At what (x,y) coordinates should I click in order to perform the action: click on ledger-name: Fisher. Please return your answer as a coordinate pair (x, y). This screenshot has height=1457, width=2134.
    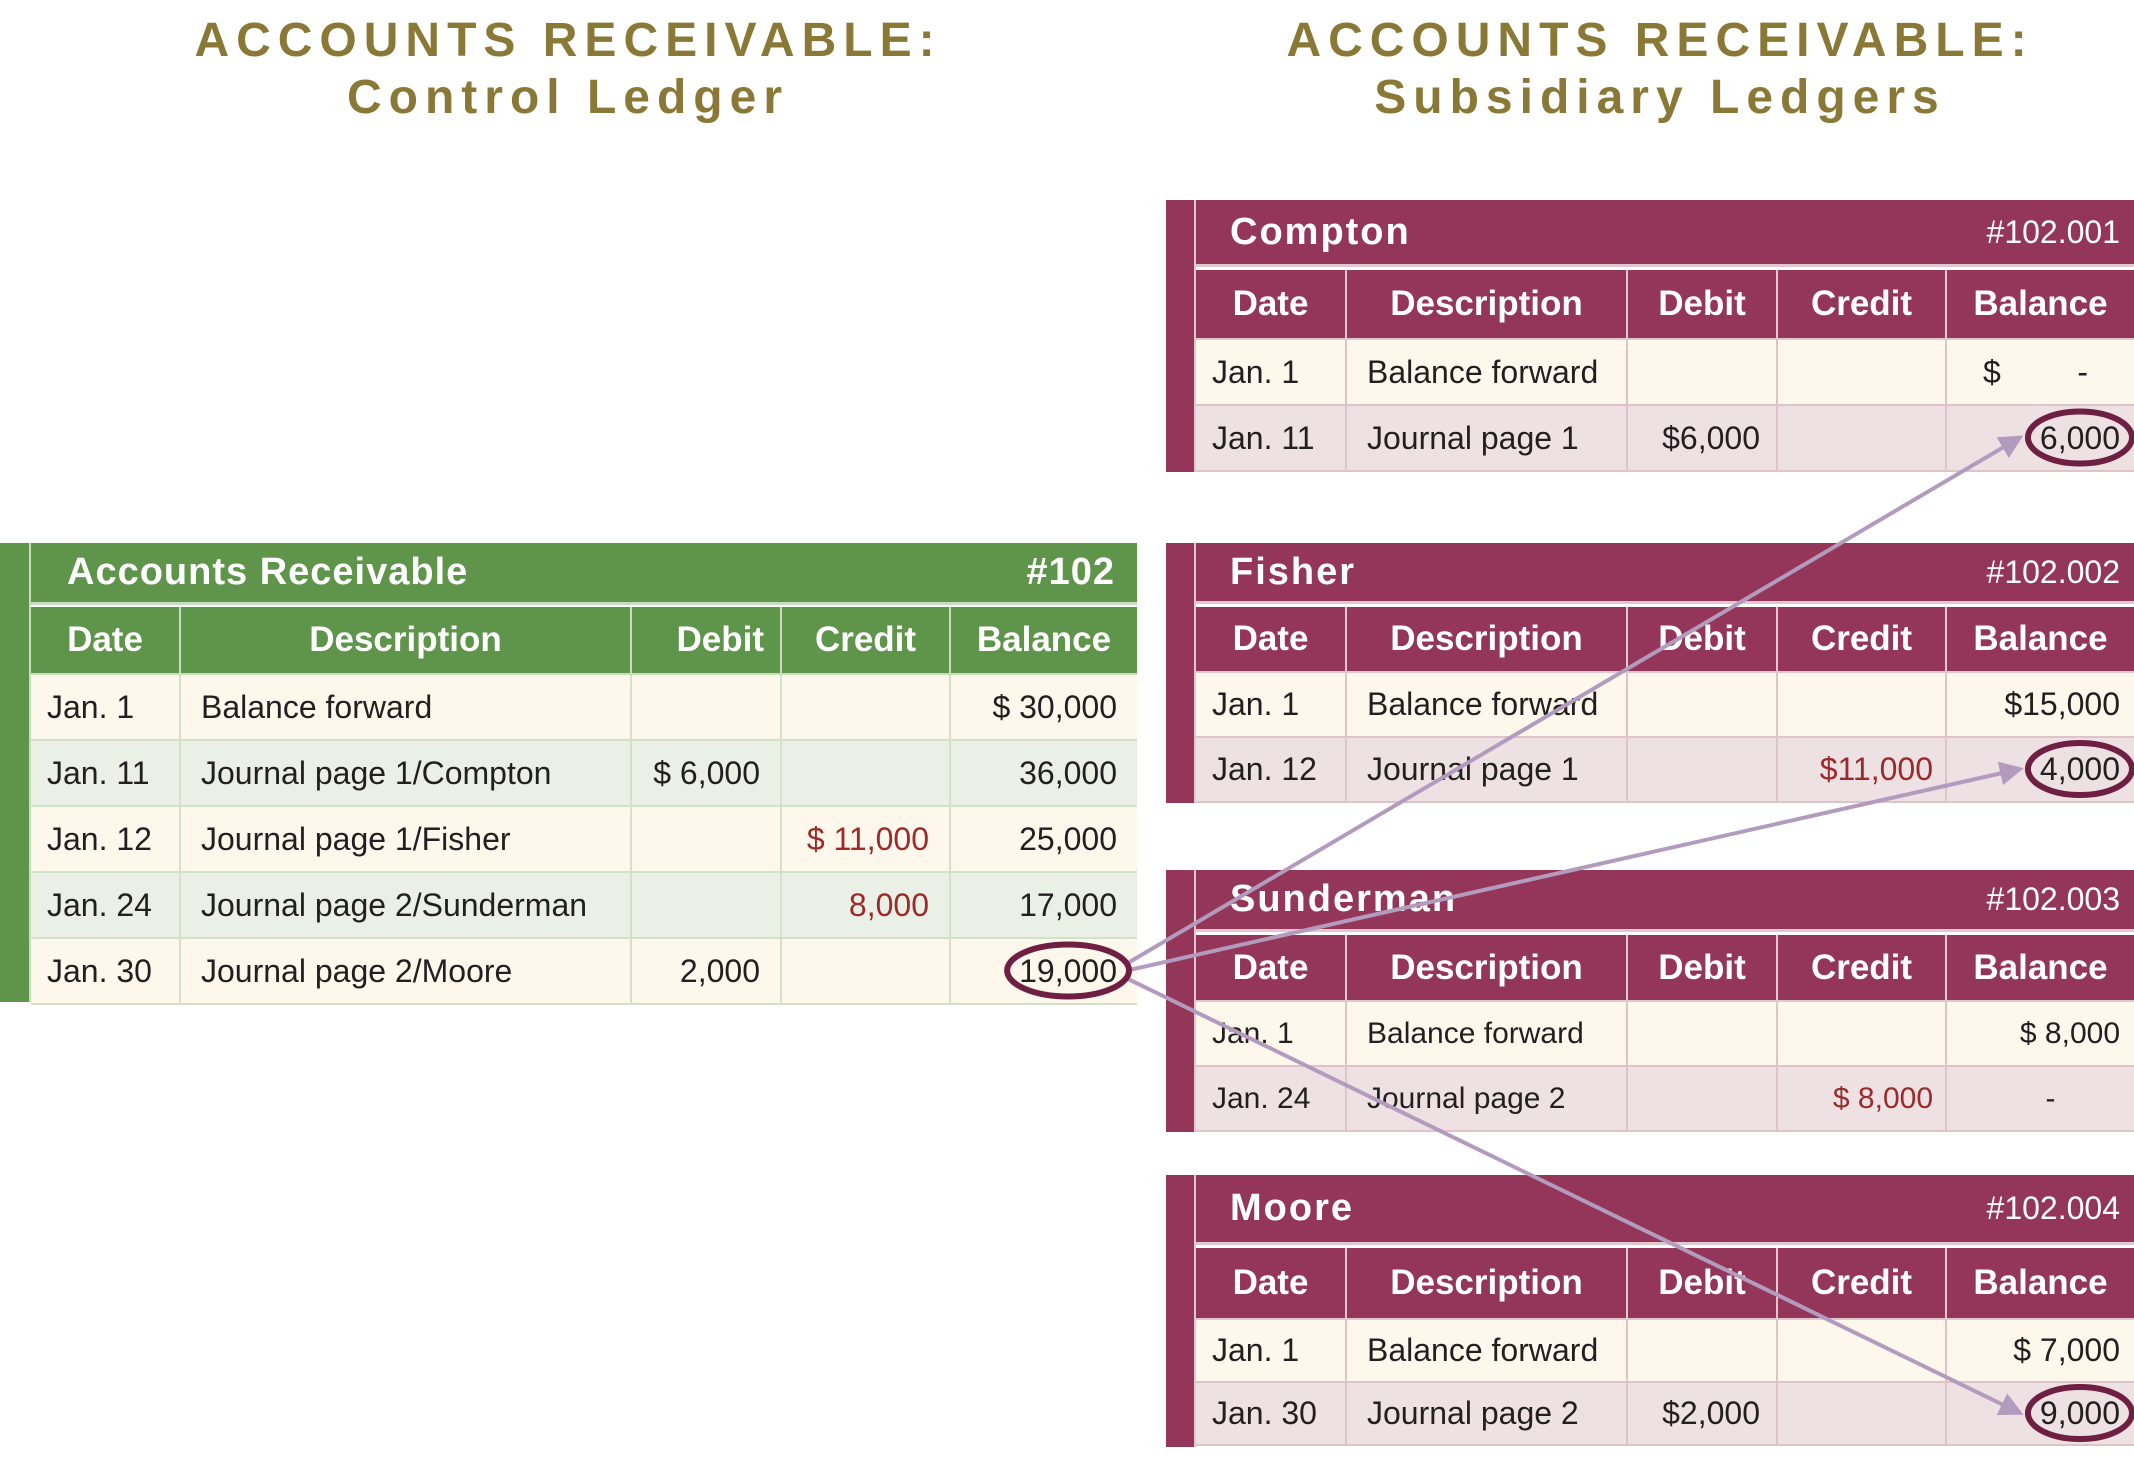
    Looking at the image, I should click on (1293, 571).